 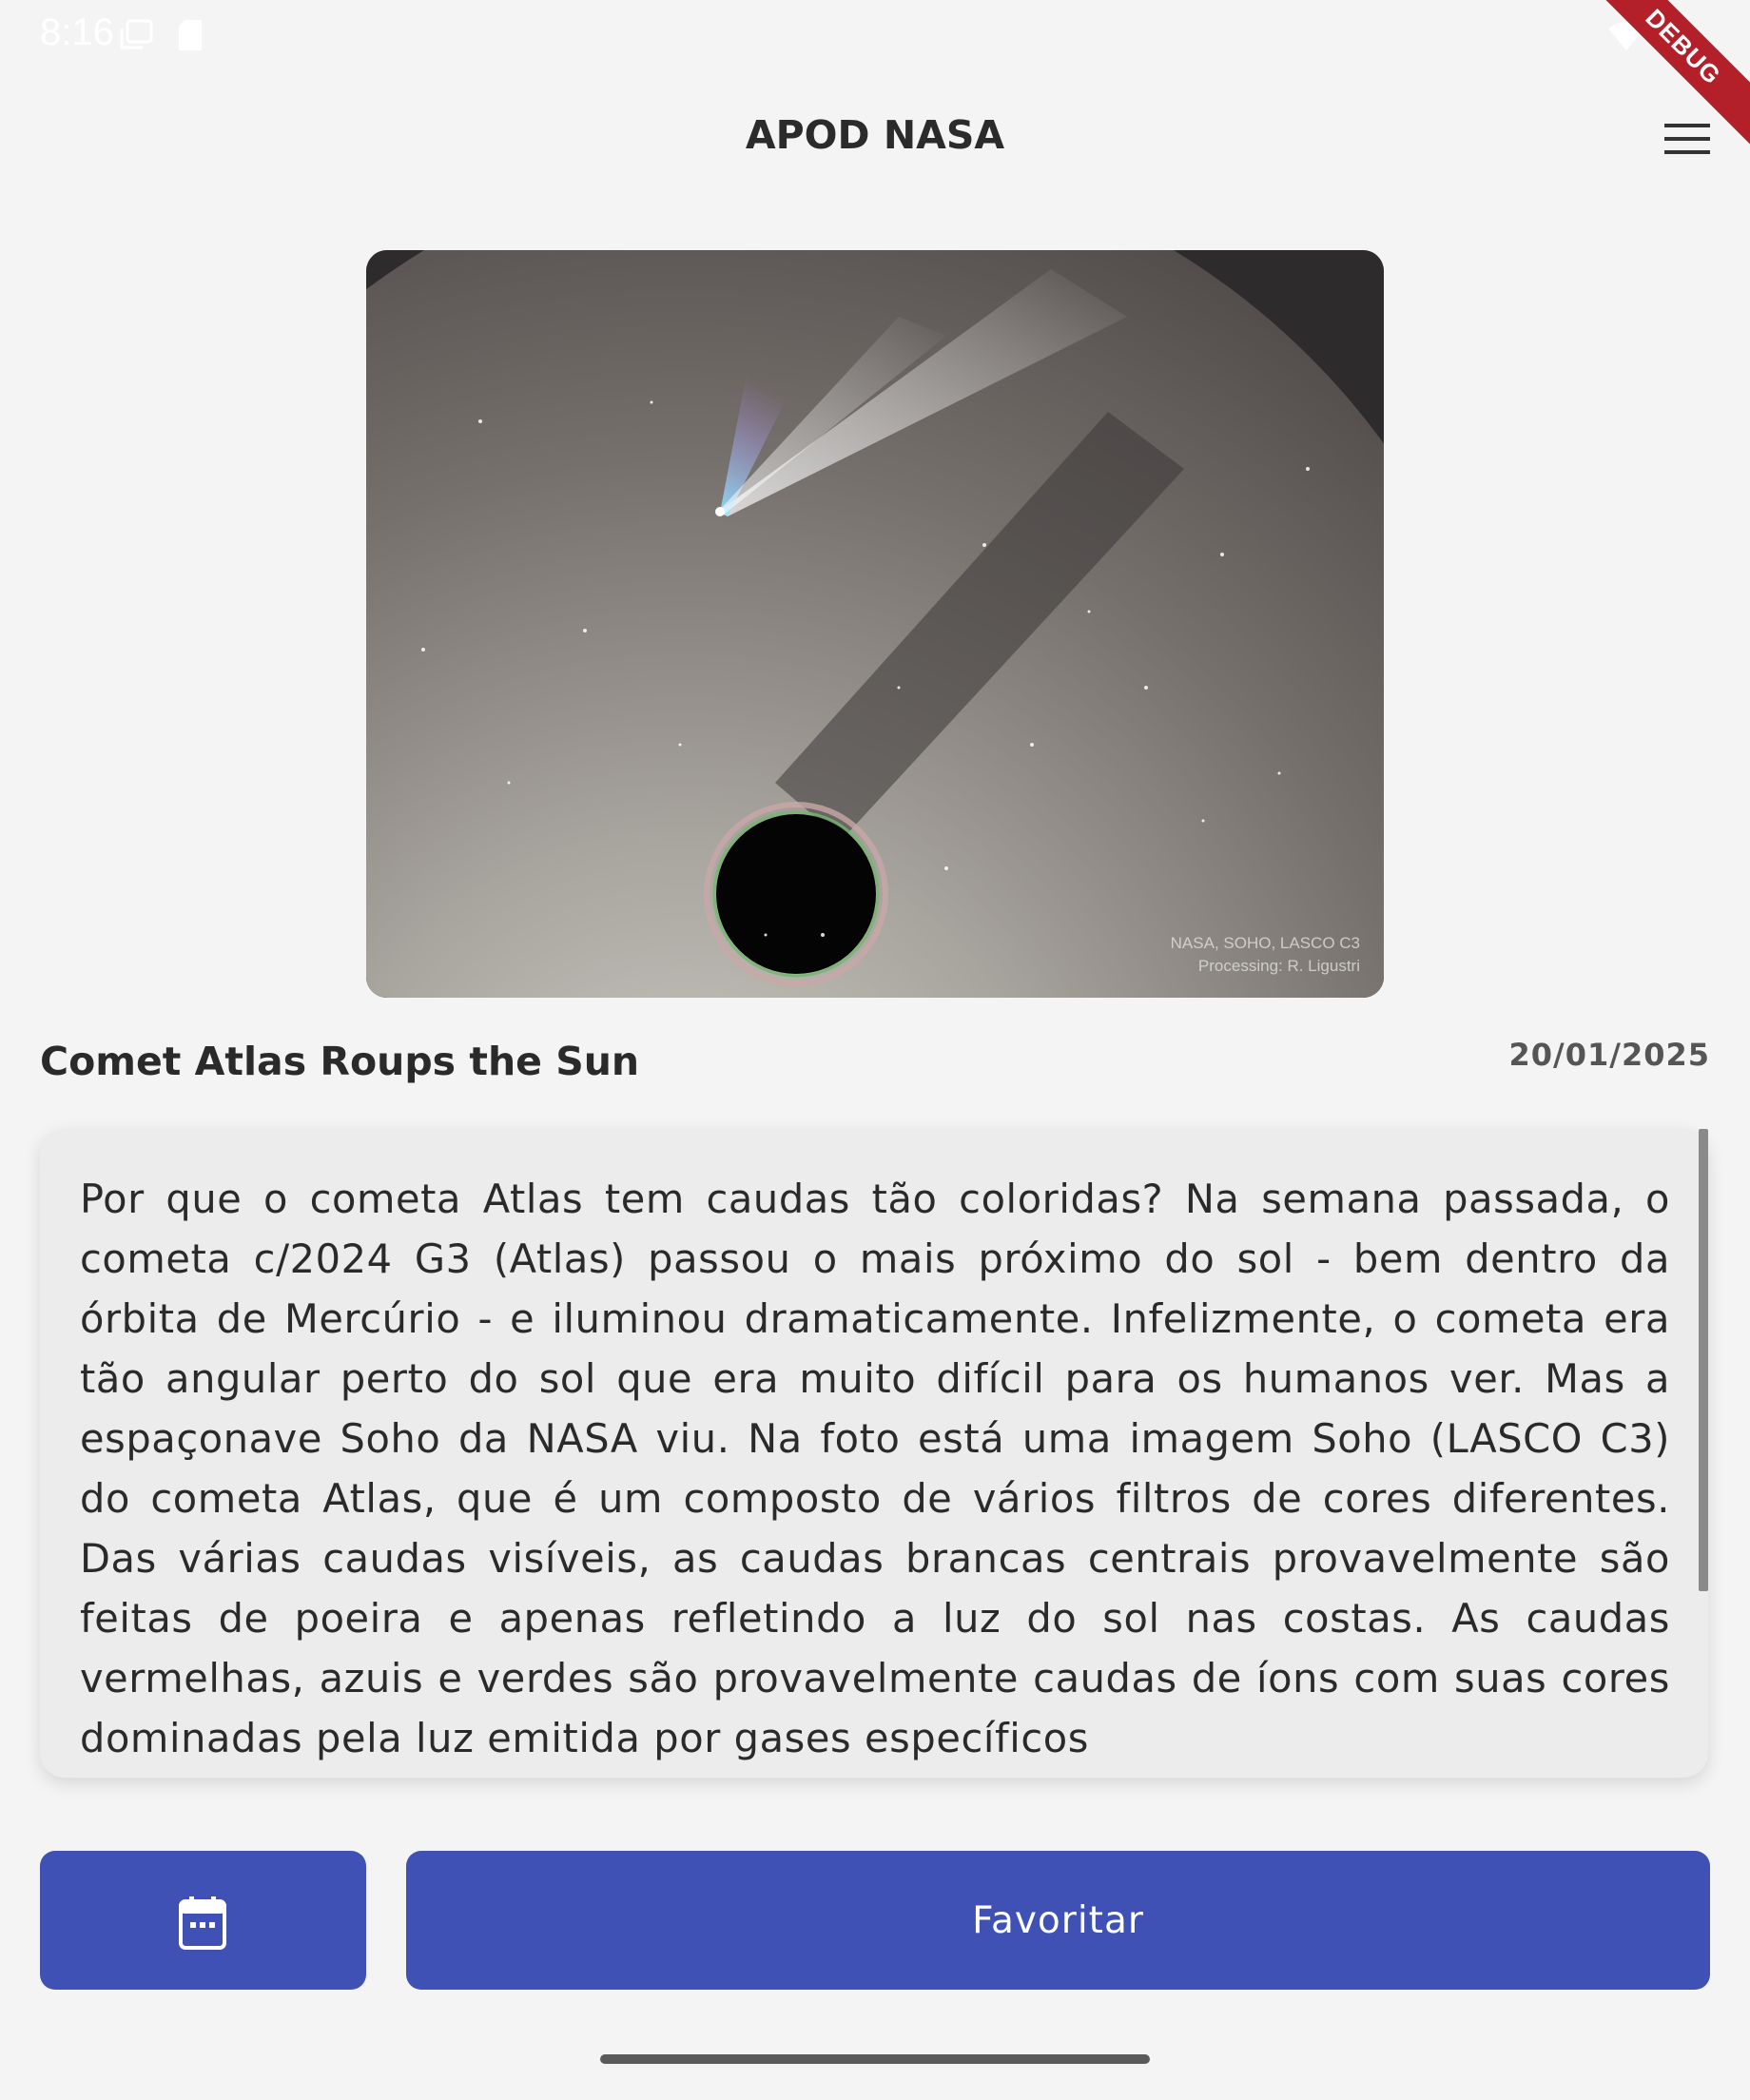 I want to click on hamburger-menu-icon, so click(x=1687, y=139).